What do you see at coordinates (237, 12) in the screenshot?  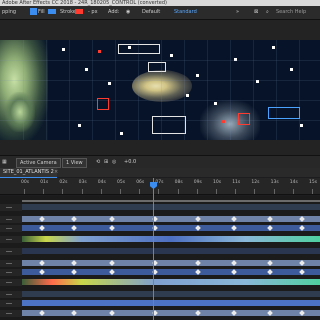 I see `workspace-overflow-icon: »` at bounding box center [237, 12].